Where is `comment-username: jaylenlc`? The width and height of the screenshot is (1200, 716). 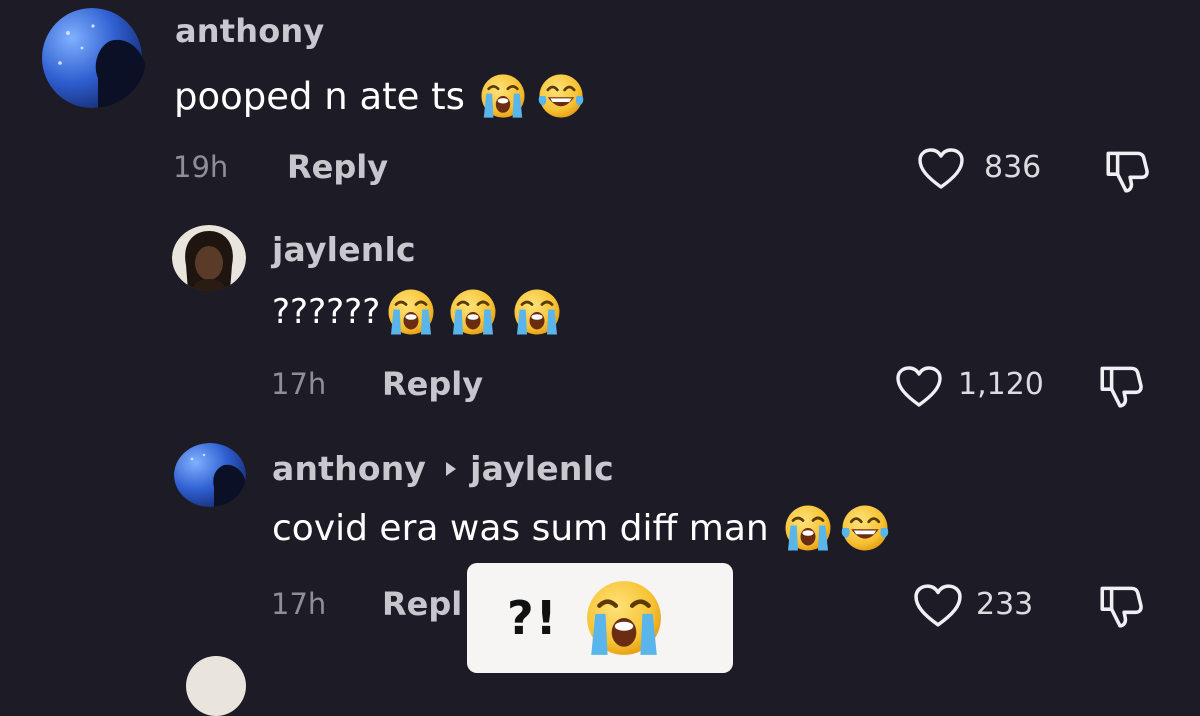
comment-username: jaylenlc is located at coordinates (344, 249).